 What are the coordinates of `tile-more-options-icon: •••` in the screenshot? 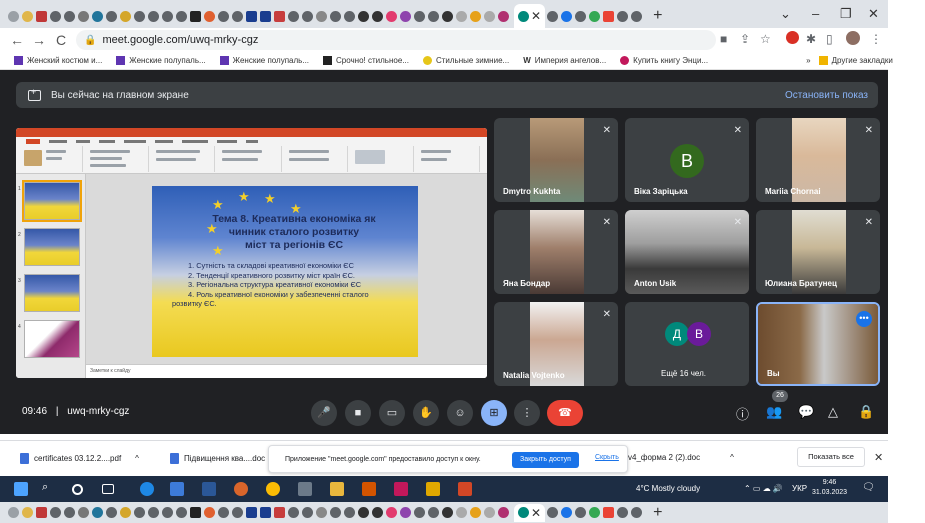 It's located at (864, 319).